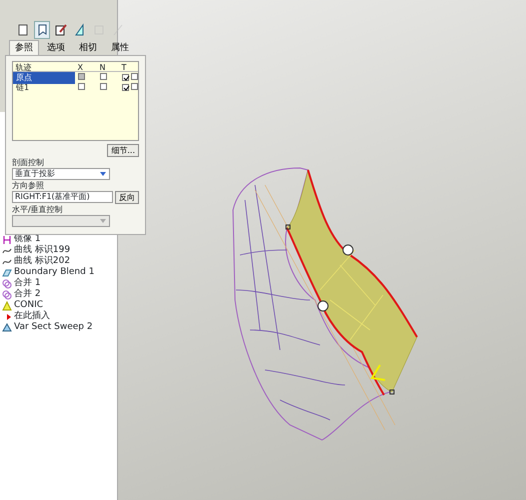 This screenshot has height=500, width=526. What do you see at coordinates (7, 305) in the screenshot?
I see `conic-icon` at bounding box center [7, 305].